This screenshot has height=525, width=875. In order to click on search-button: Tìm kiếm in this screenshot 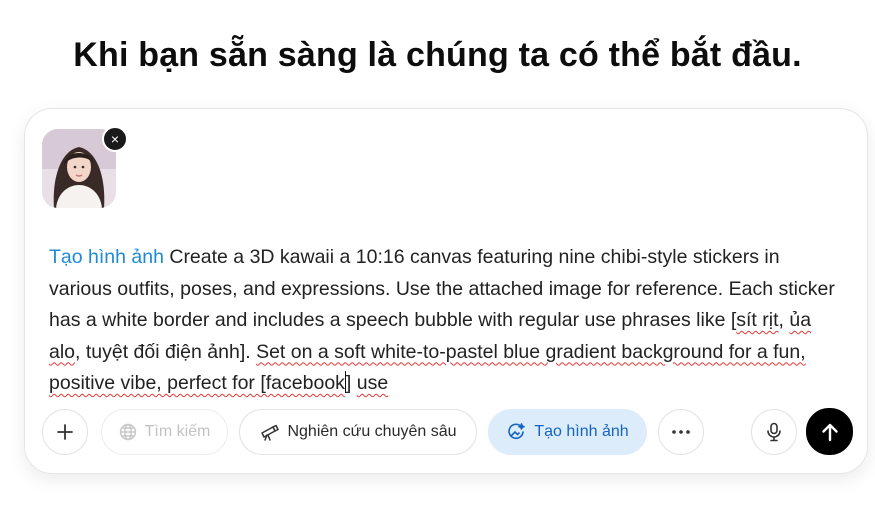, I will do `click(164, 432)`.